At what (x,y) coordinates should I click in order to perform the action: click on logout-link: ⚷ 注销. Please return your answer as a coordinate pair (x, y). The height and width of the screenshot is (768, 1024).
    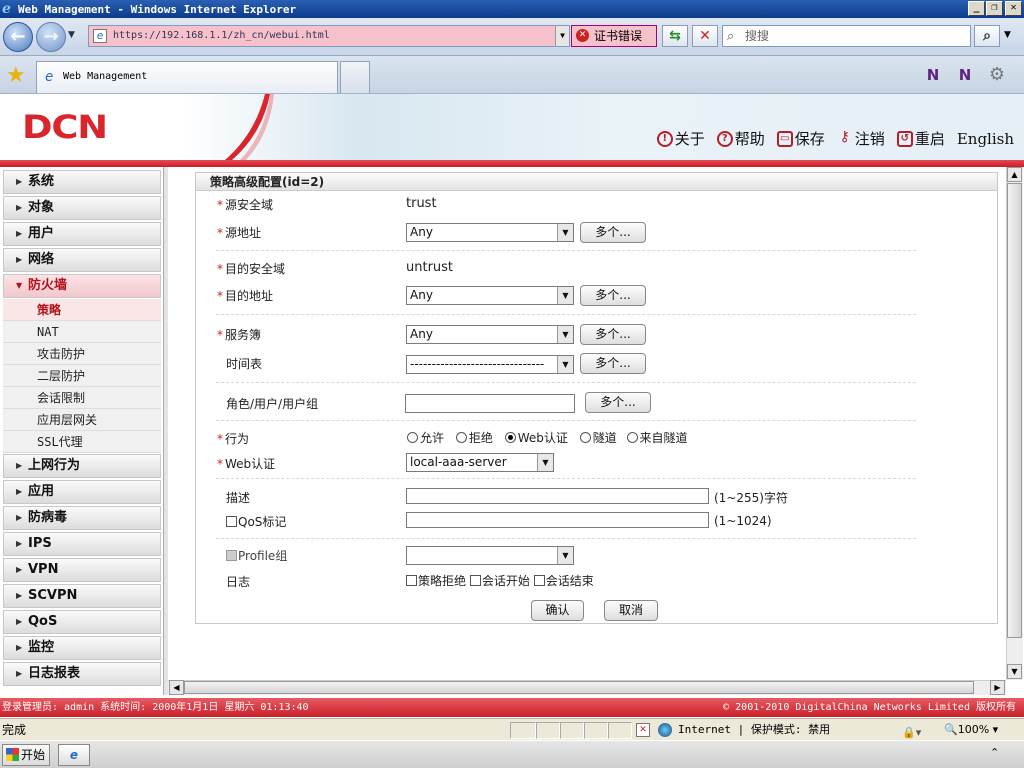
    Looking at the image, I should click on (861, 138).